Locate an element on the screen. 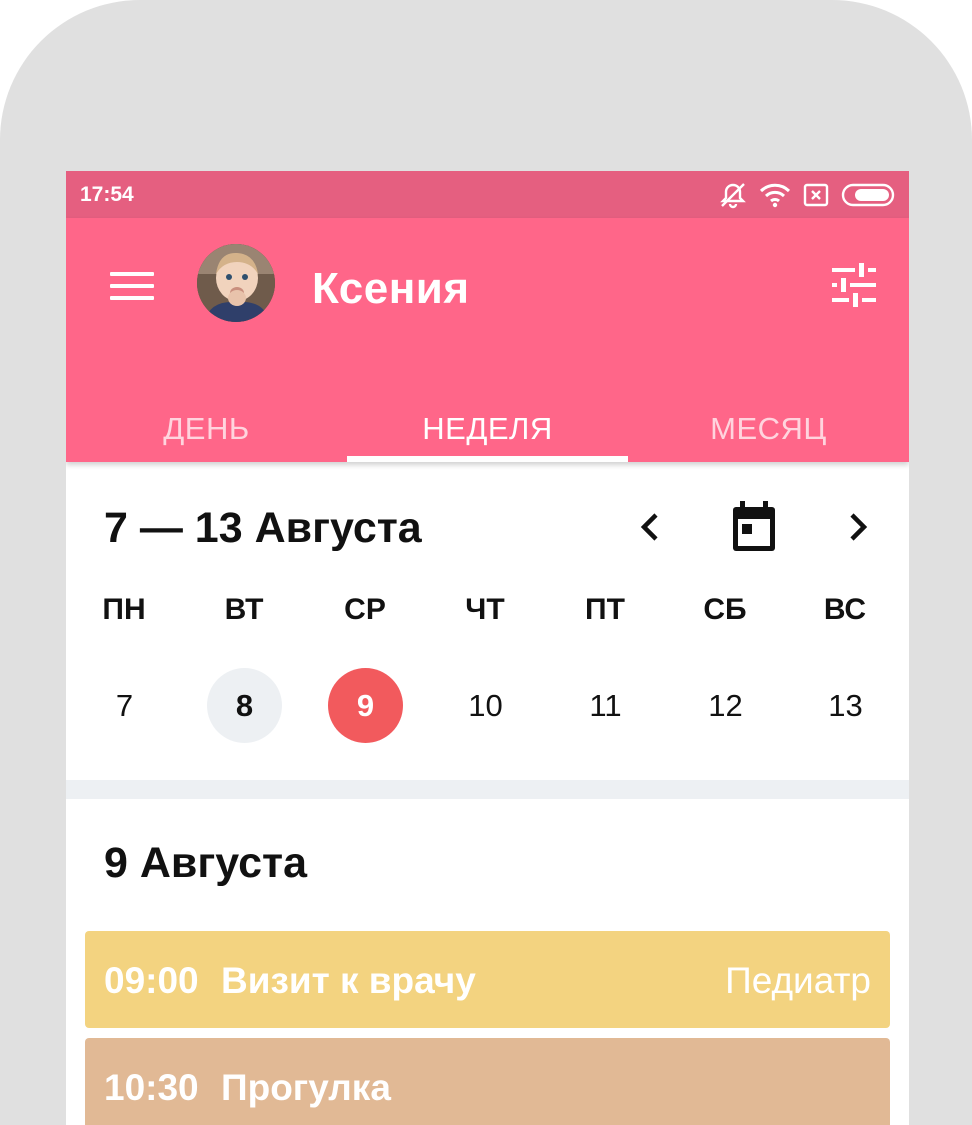 The image size is (972, 1125). weekday-label: ВС is located at coordinates (845, 609).